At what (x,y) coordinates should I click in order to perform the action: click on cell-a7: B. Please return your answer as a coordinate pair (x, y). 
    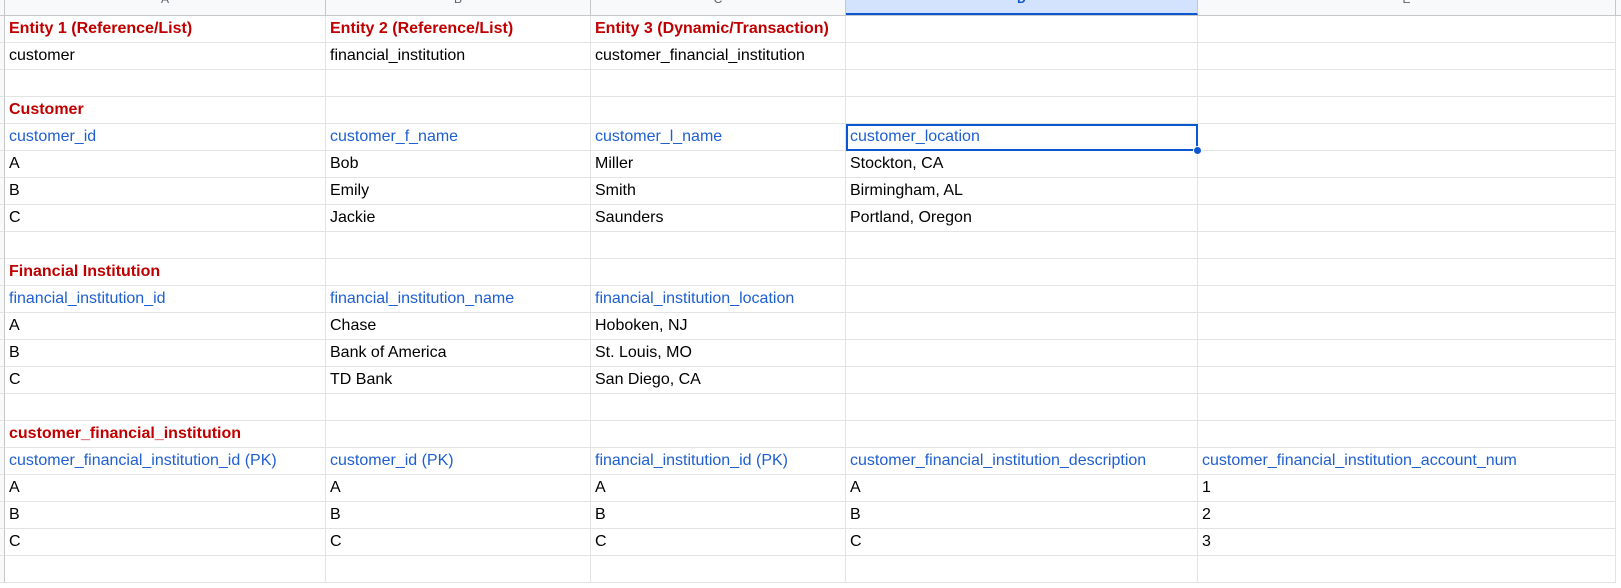
    Looking at the image, I should click on (165, 191).